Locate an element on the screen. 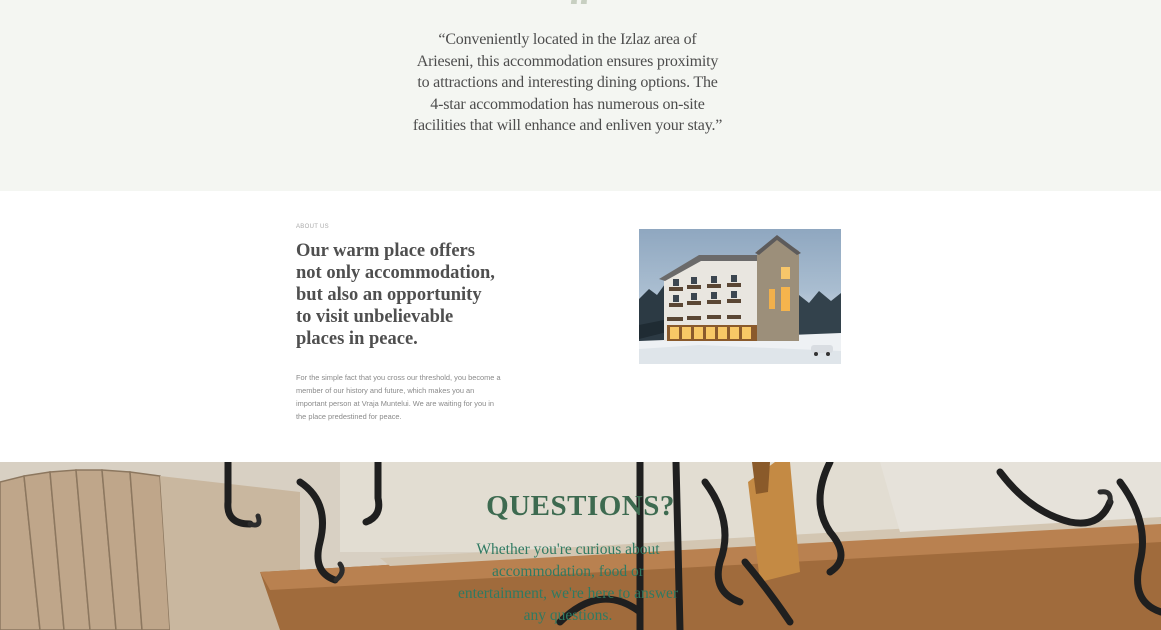  hotel-photo is located at coordinates (740, 296).